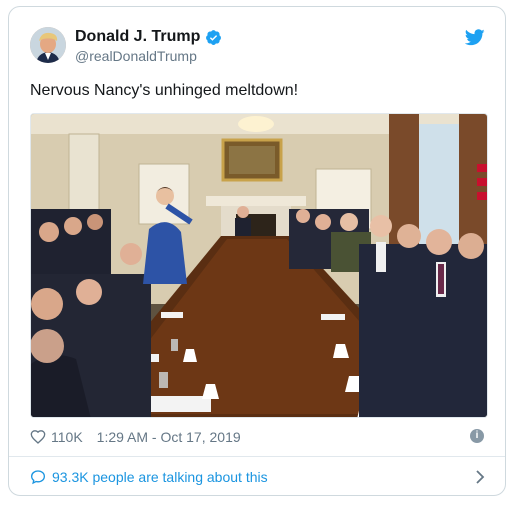 The width and height of the screenshot is (514, 506). What do you see at coordinates (38, 437) in the screenshot?
I see `heart-icon` at bounding box center [38, 437].